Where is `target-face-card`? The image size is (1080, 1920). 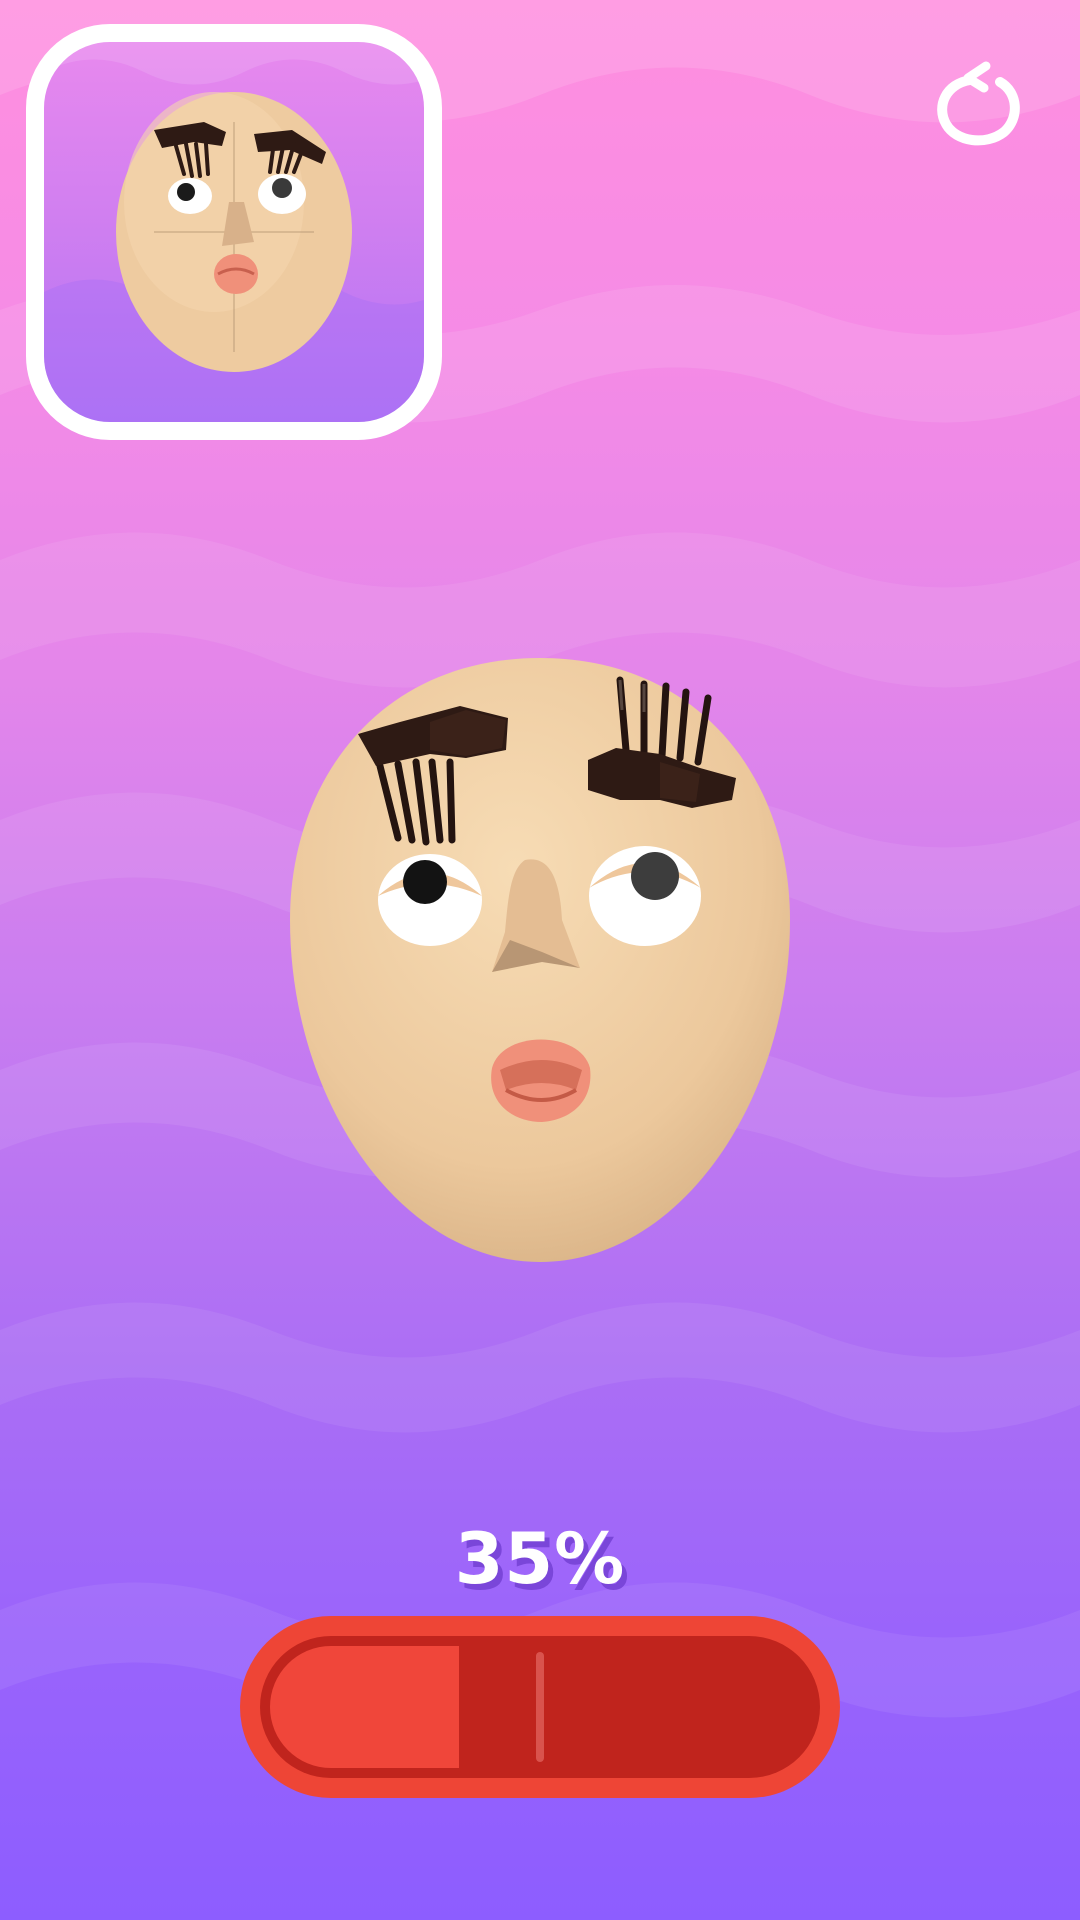
target-face-card is located at coordinates (234, 232).